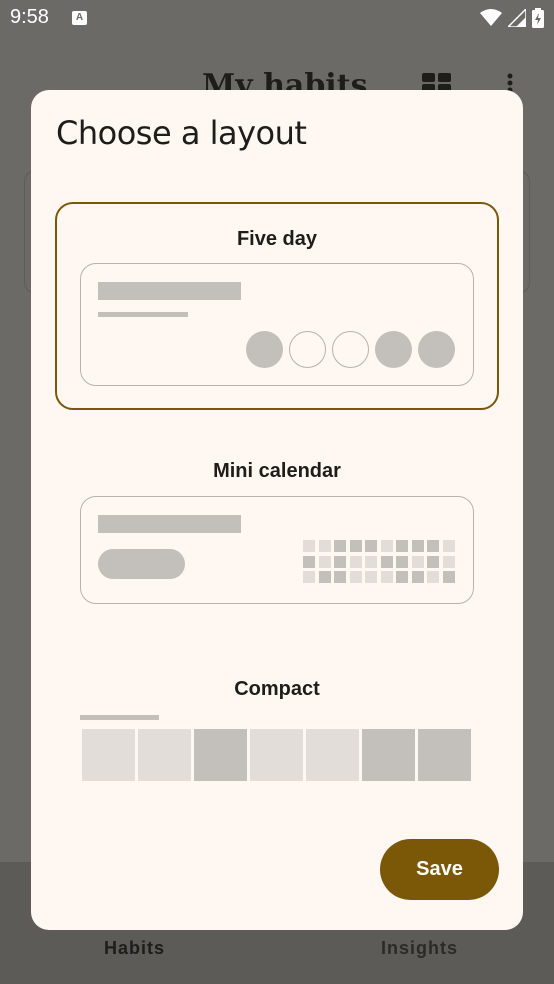  Describe the element at coordinates (277, 471) in the screenshot. I see `option-label: Mini calendar` at that location.